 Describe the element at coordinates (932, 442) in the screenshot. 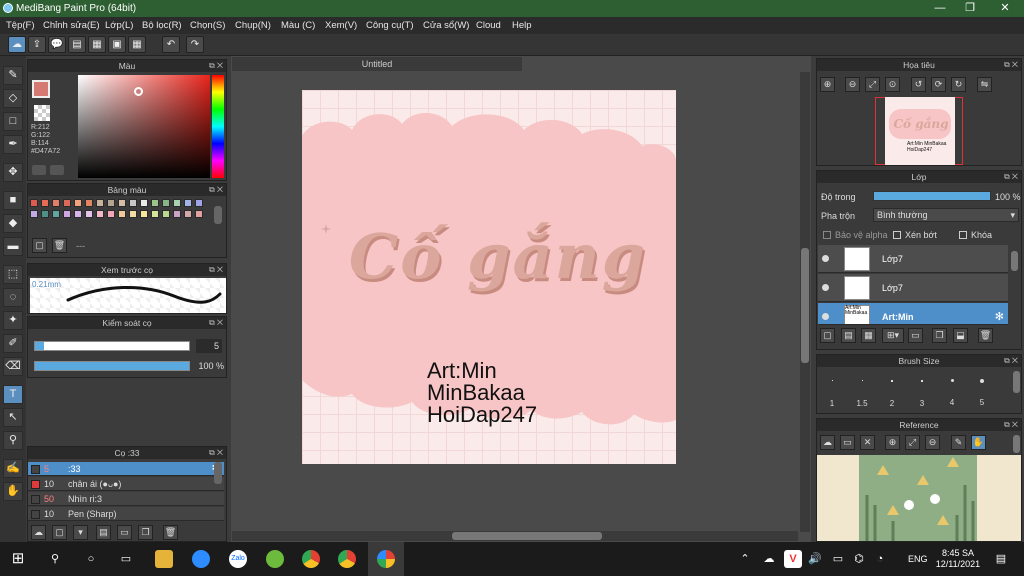

I see `reference-zoom-out-icon: ⊖` at that location.